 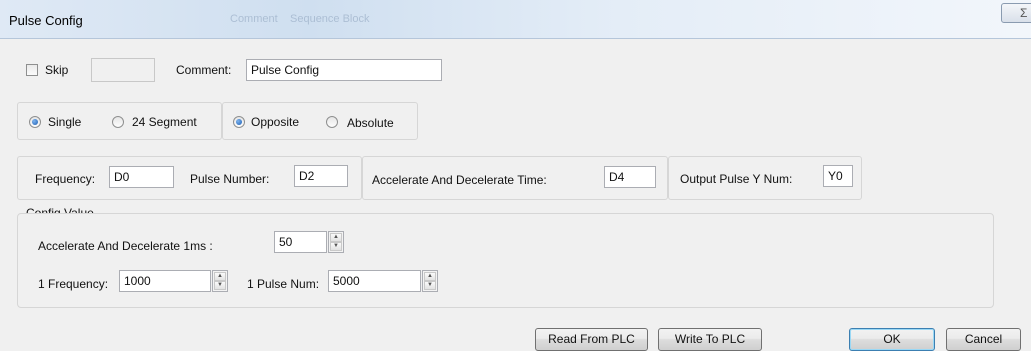 What do you see at coordinates (283, 284) in the screenshot?
I see `pulse-num-1-label: 1 Pulse Num:` at bounding box center [283, 284].